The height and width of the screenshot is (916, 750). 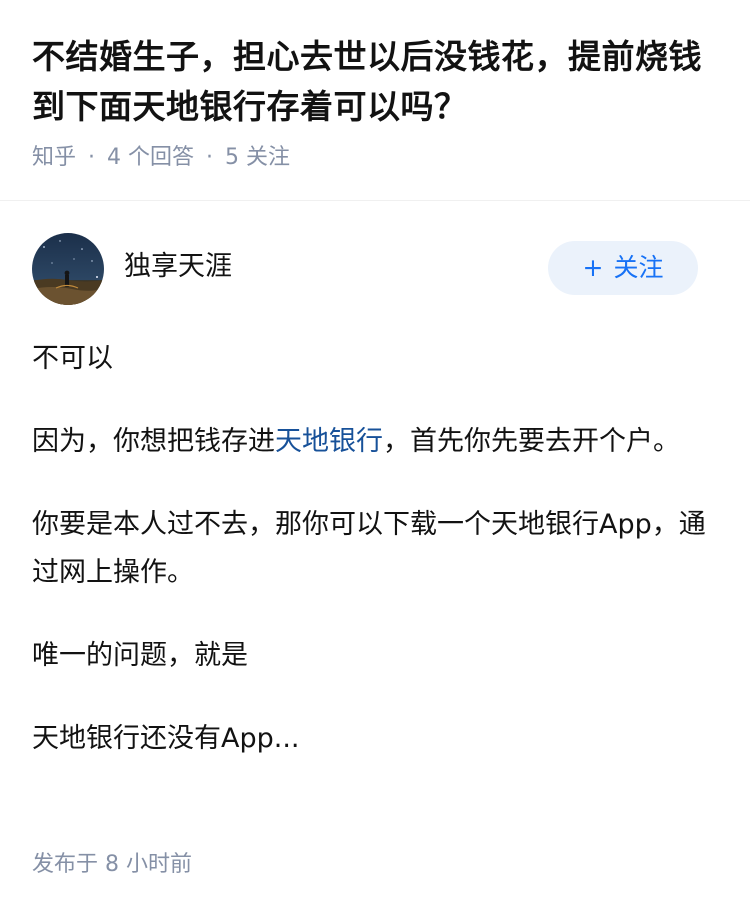 I want to click on author-bar: 独享天涯 + 关注, so click(x=375, y=270).